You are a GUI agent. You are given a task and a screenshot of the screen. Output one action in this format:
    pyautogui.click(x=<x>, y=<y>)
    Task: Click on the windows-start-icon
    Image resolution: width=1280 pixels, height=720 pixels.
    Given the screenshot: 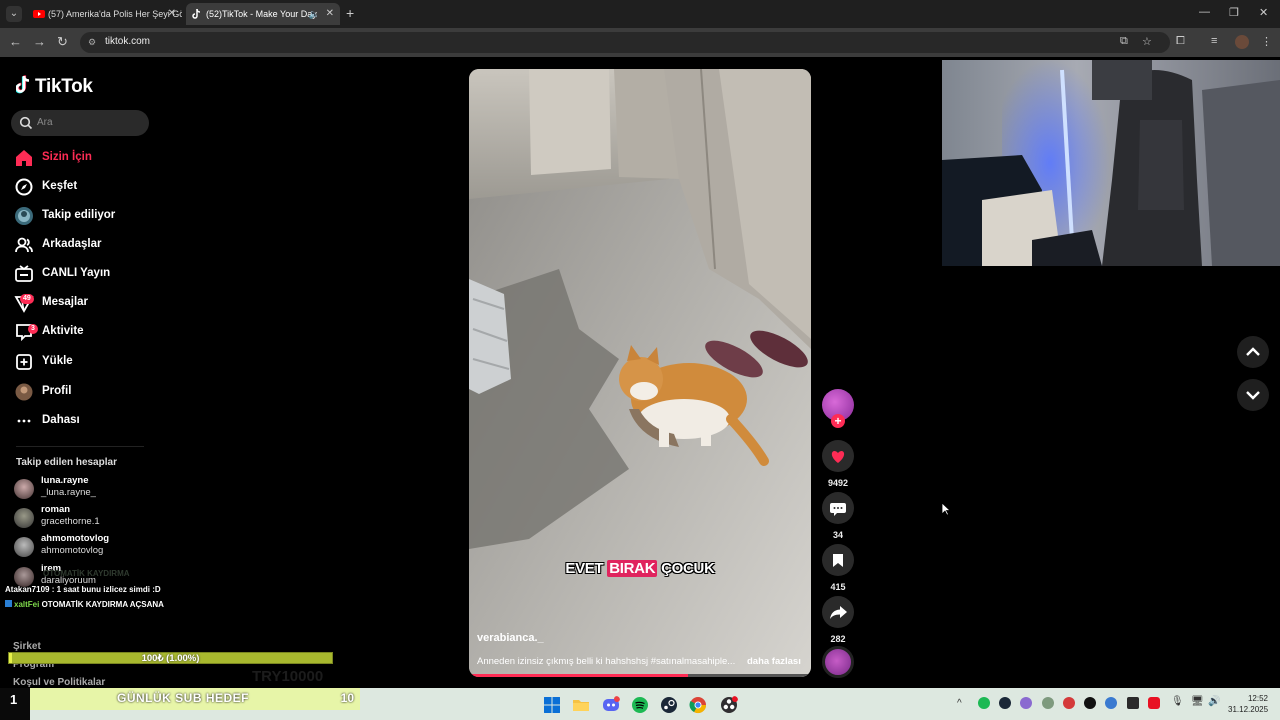 What is the action you would take?
    pyautogui.click(x=552, y=705)
    